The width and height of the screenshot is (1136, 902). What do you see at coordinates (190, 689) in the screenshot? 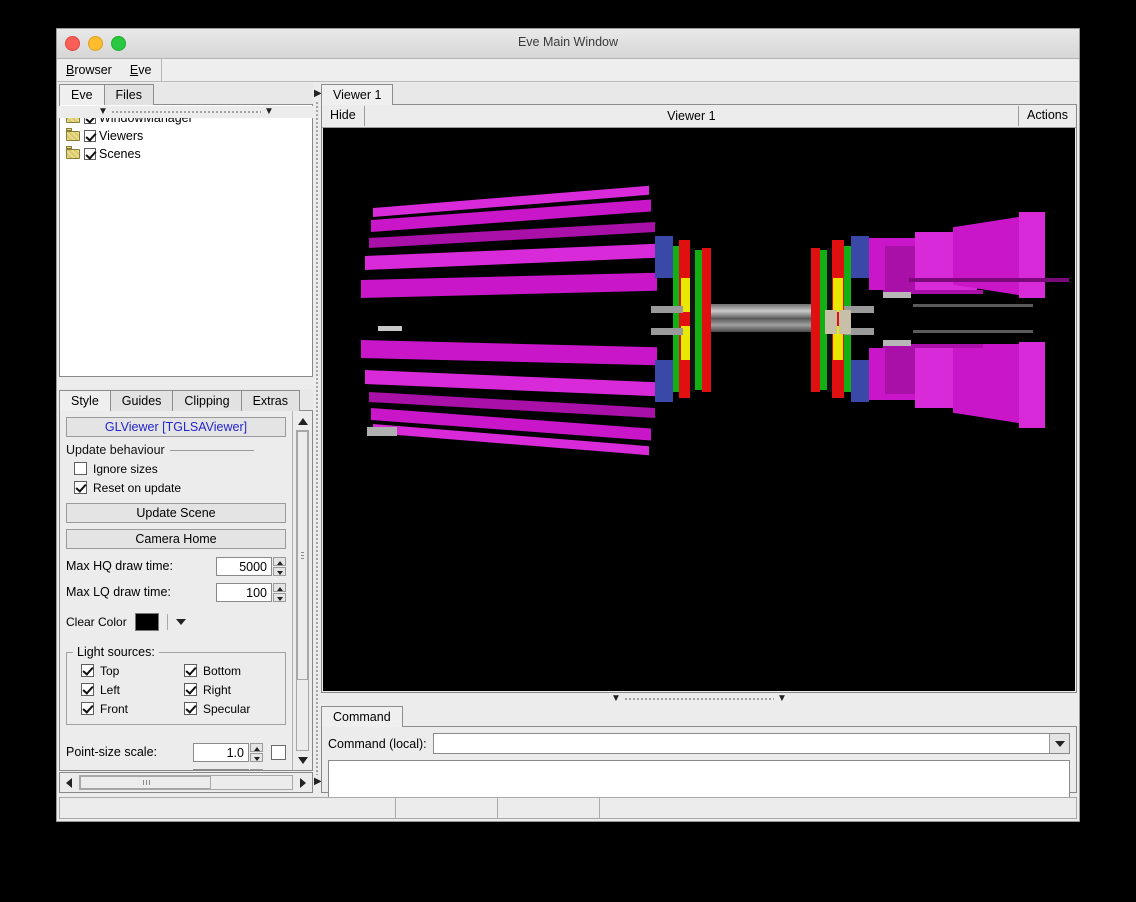
I see `light-right-checkbox` at bounding box center [190, 689].